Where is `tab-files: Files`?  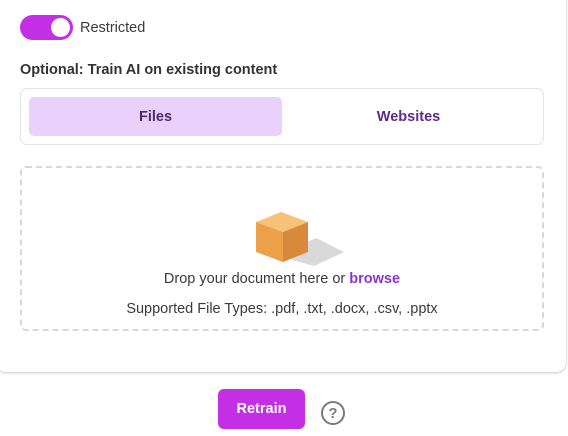 tab-files: Files is located at coordinates (155, 116).